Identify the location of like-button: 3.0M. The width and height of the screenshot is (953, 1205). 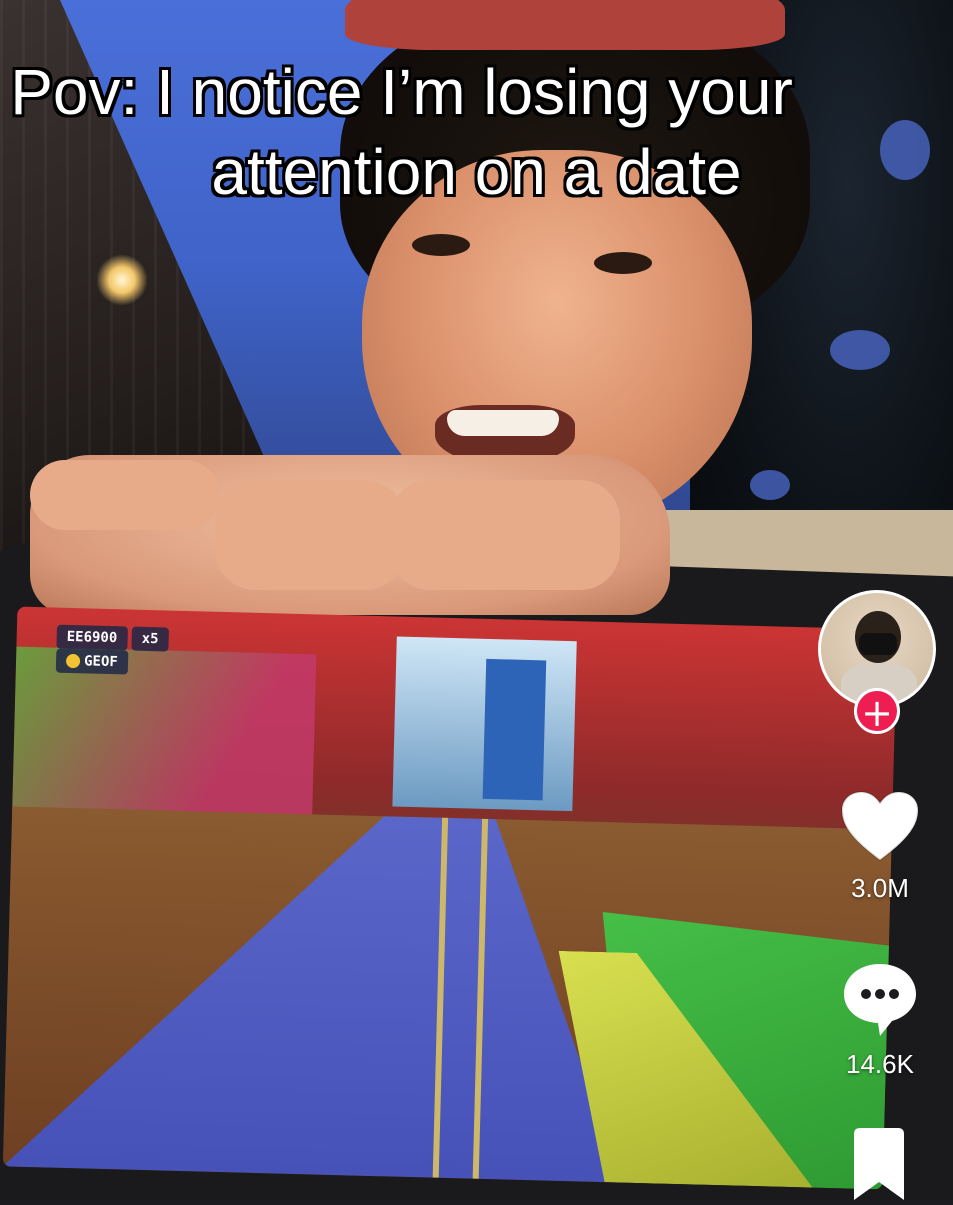
(880, 847).